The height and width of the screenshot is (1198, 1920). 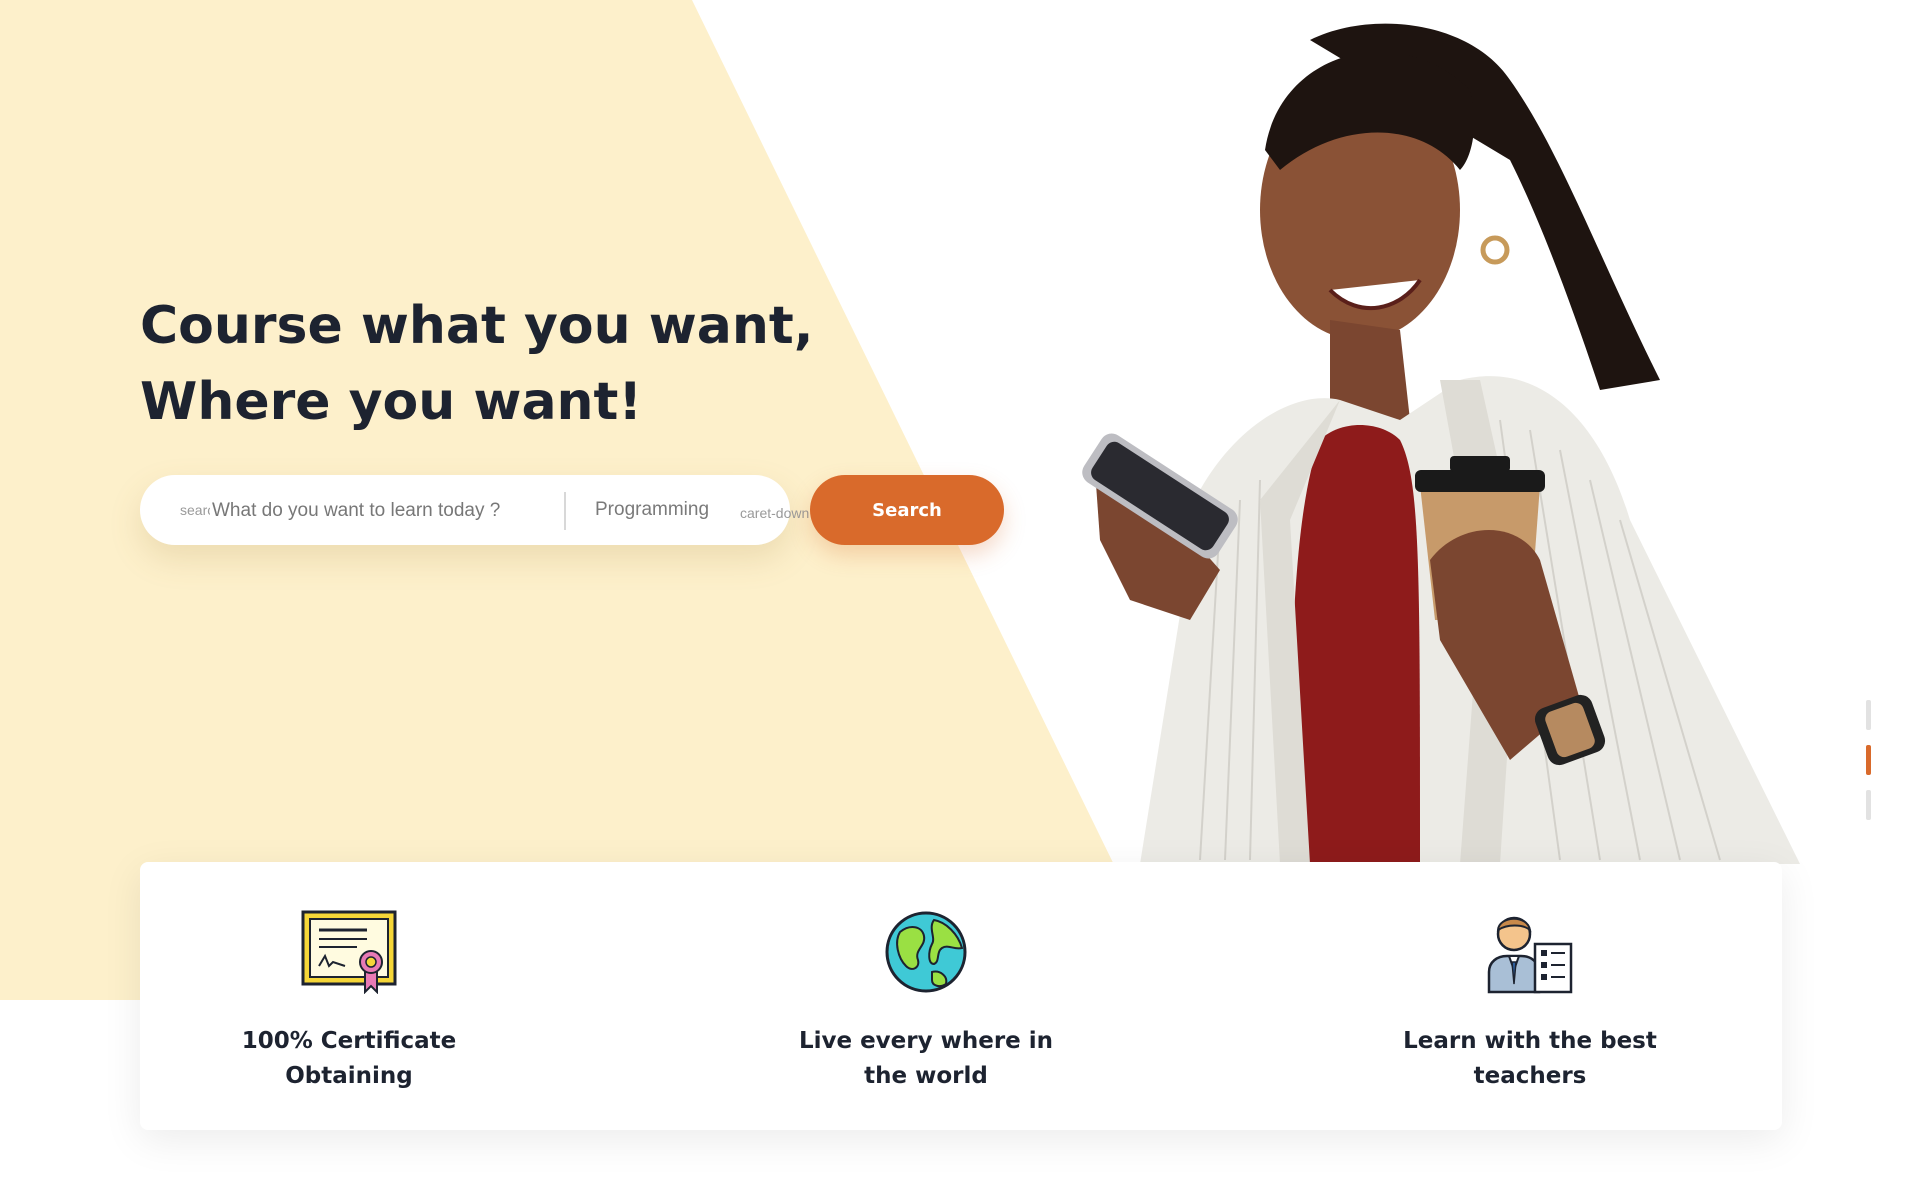 What do you see at coordinates (349, 1002) in the screenshot?
I see `feature-certificate: 100% Certificate Obtaining` at bounding box center [349, 1002].